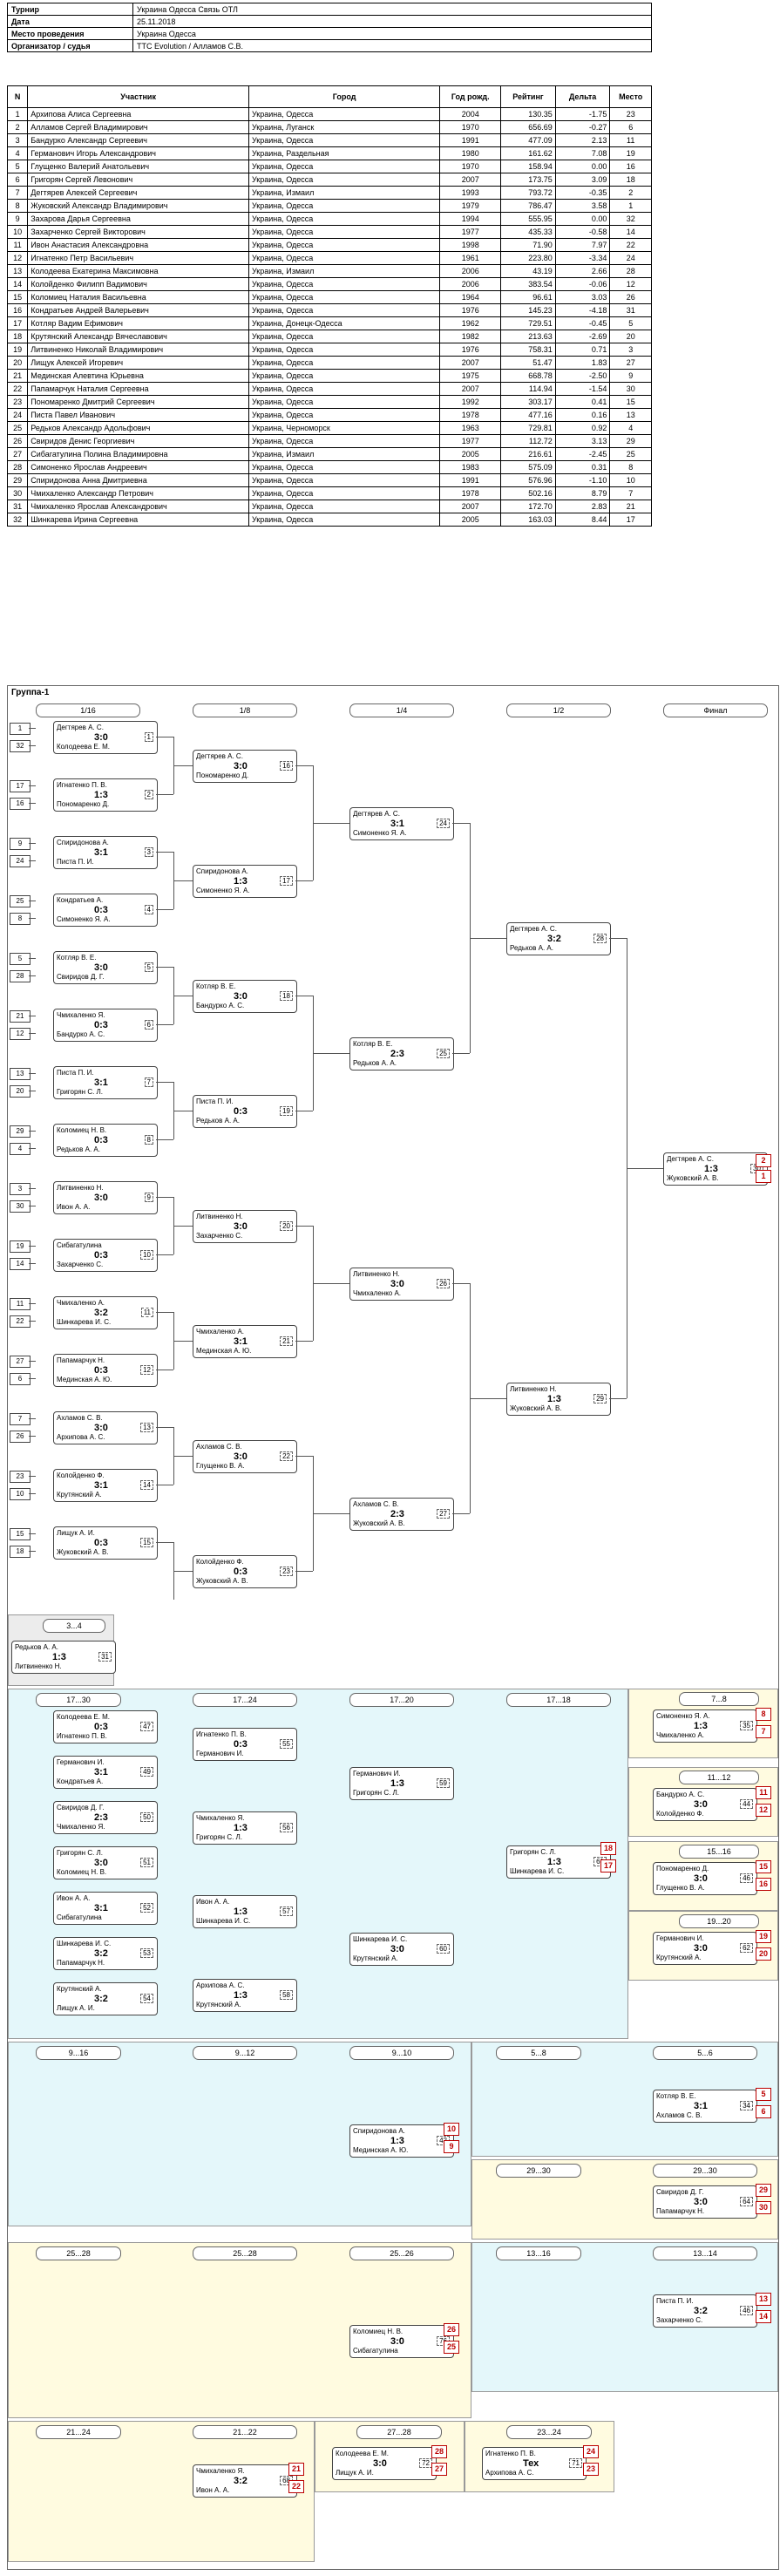 The height and width of the screenshot is (2576, 780). What do you see at coordinates (20, 959) in the screenshot?
I see `seed-number: 5` at bounding box center [20, 959].